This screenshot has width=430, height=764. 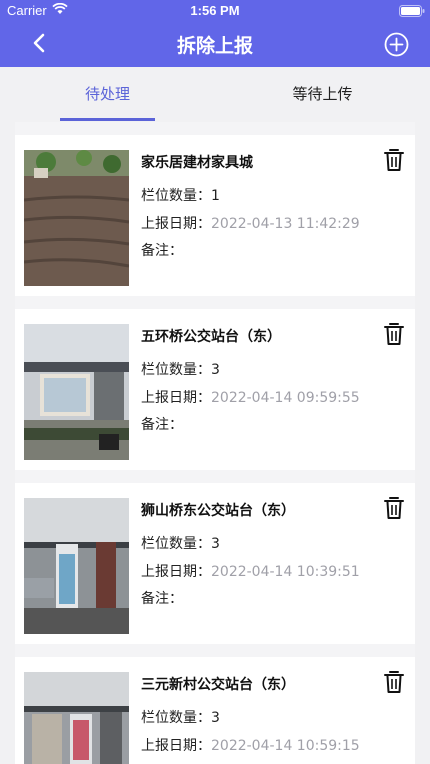 I want to click on date-row: 上报日期：2022-04-14 09:59:55, so click(x=250, y=397).